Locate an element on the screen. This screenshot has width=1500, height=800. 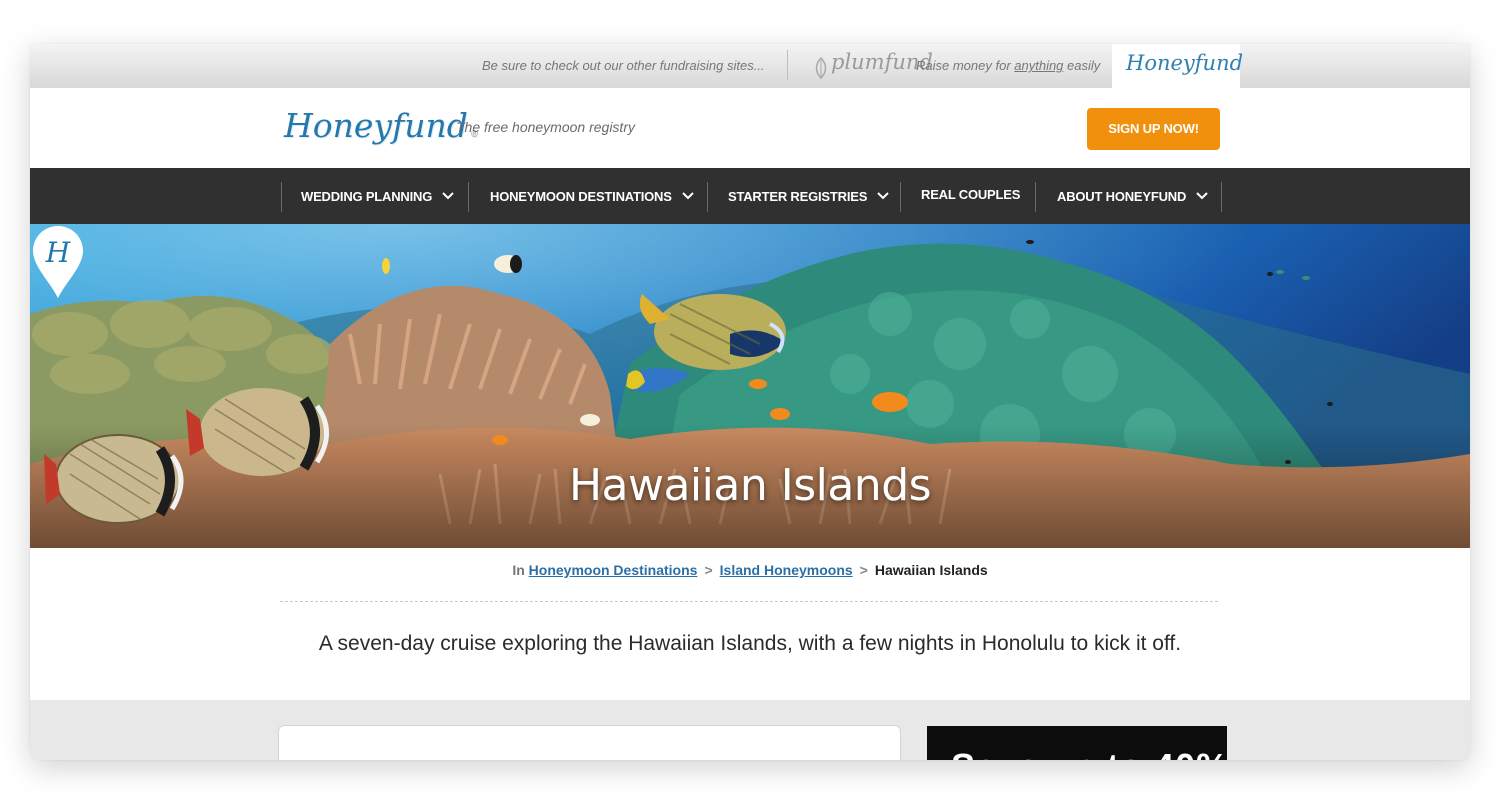
page-title: Hawaiian Islands is located at coordinates (750, 485).